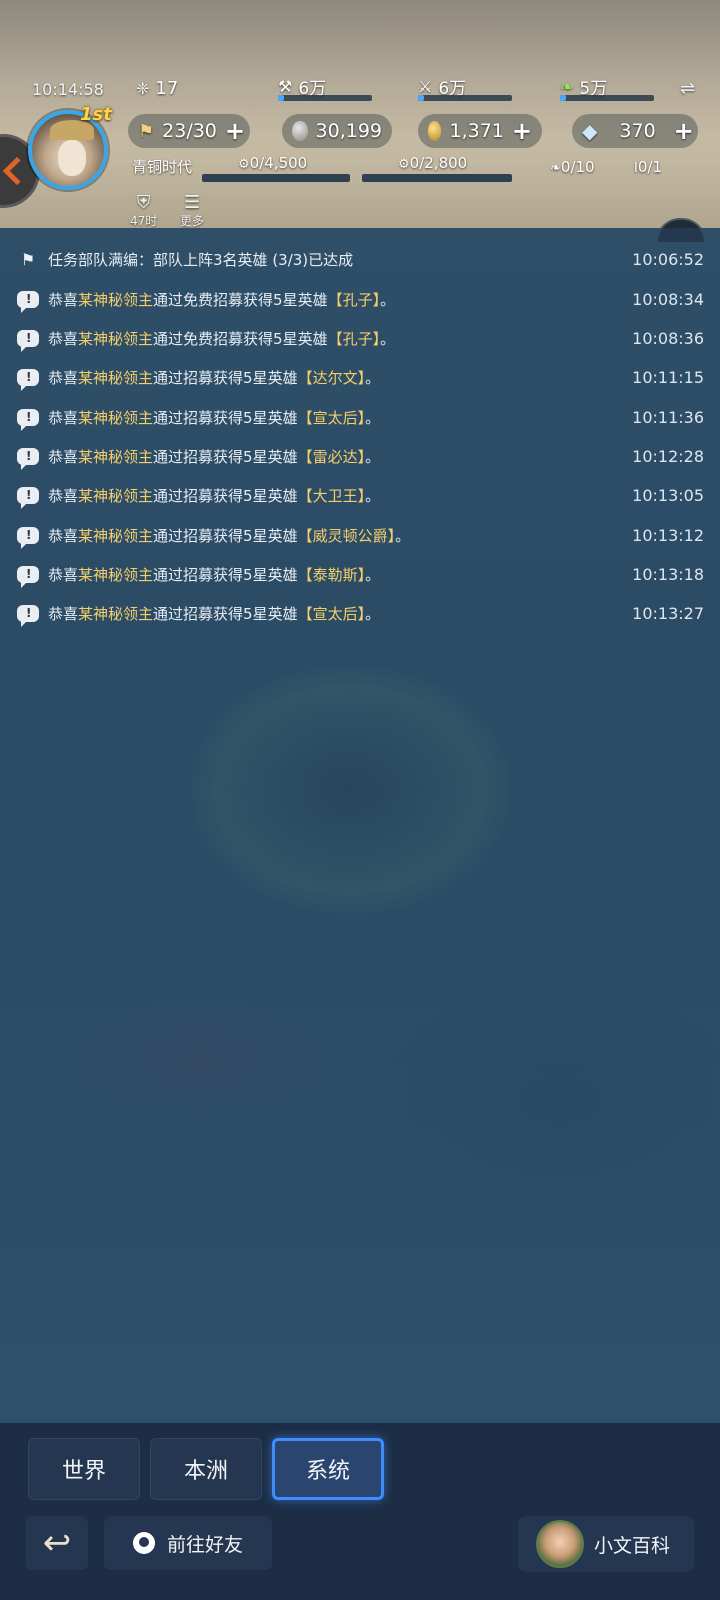 This screenshot has height=1600, width=720. Describe the element at coordinates (684, 131) in the screenshot. I see `diamond-add-button: +` at that location.